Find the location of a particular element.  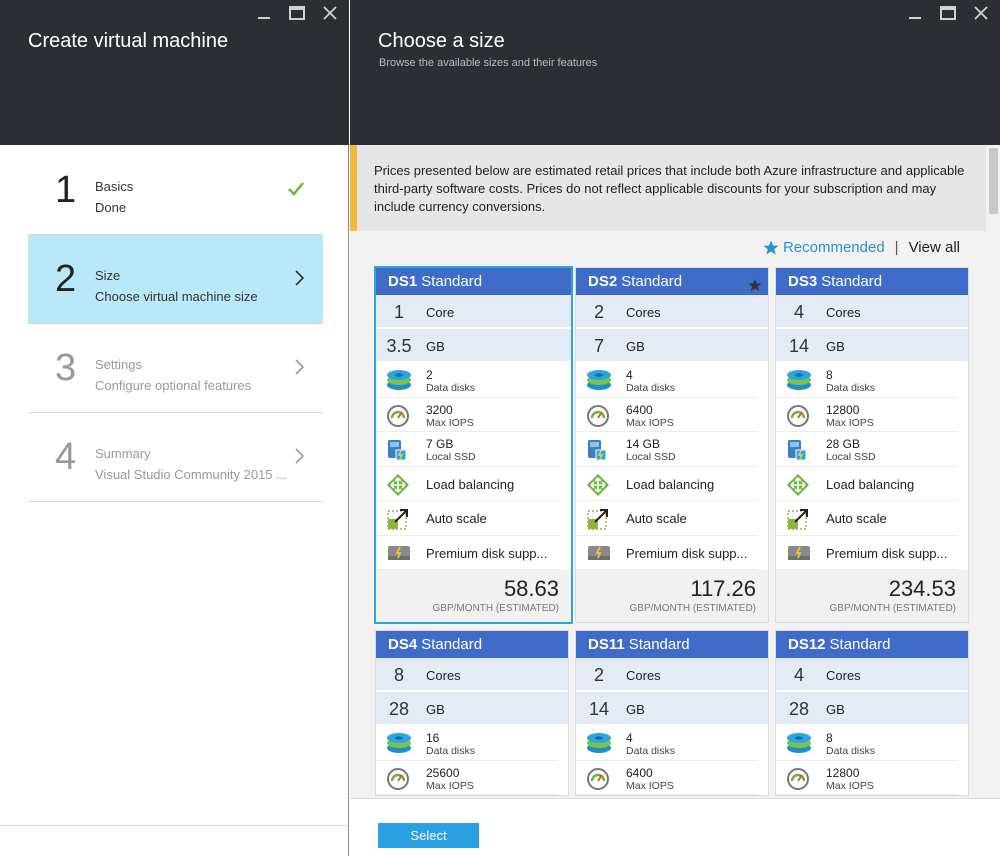

data-disks: 8 Data disks is located at coordinates (867, 380).